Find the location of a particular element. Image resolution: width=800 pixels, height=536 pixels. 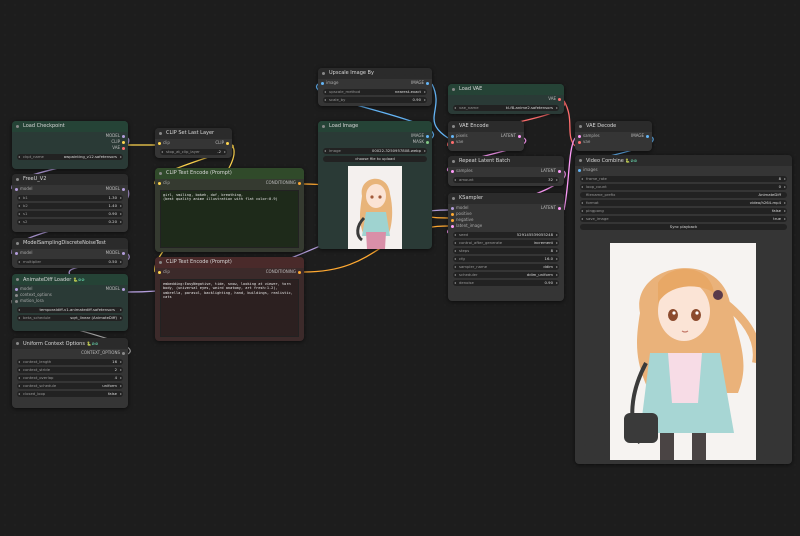

cfg-widget: cfg16.0 is located at coordinates (506, 259).